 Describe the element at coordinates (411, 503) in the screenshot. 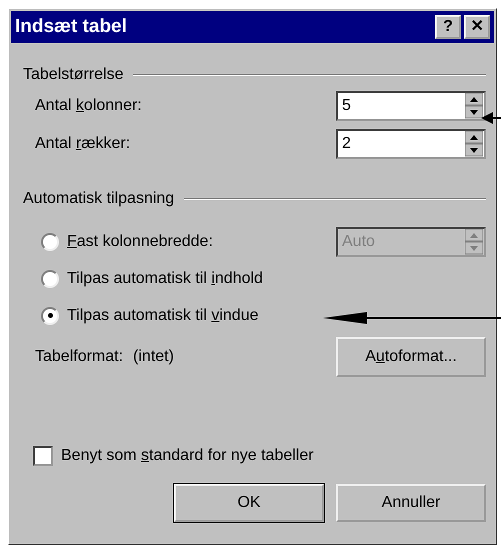

I see `cancel-button: Annuller` at that location.